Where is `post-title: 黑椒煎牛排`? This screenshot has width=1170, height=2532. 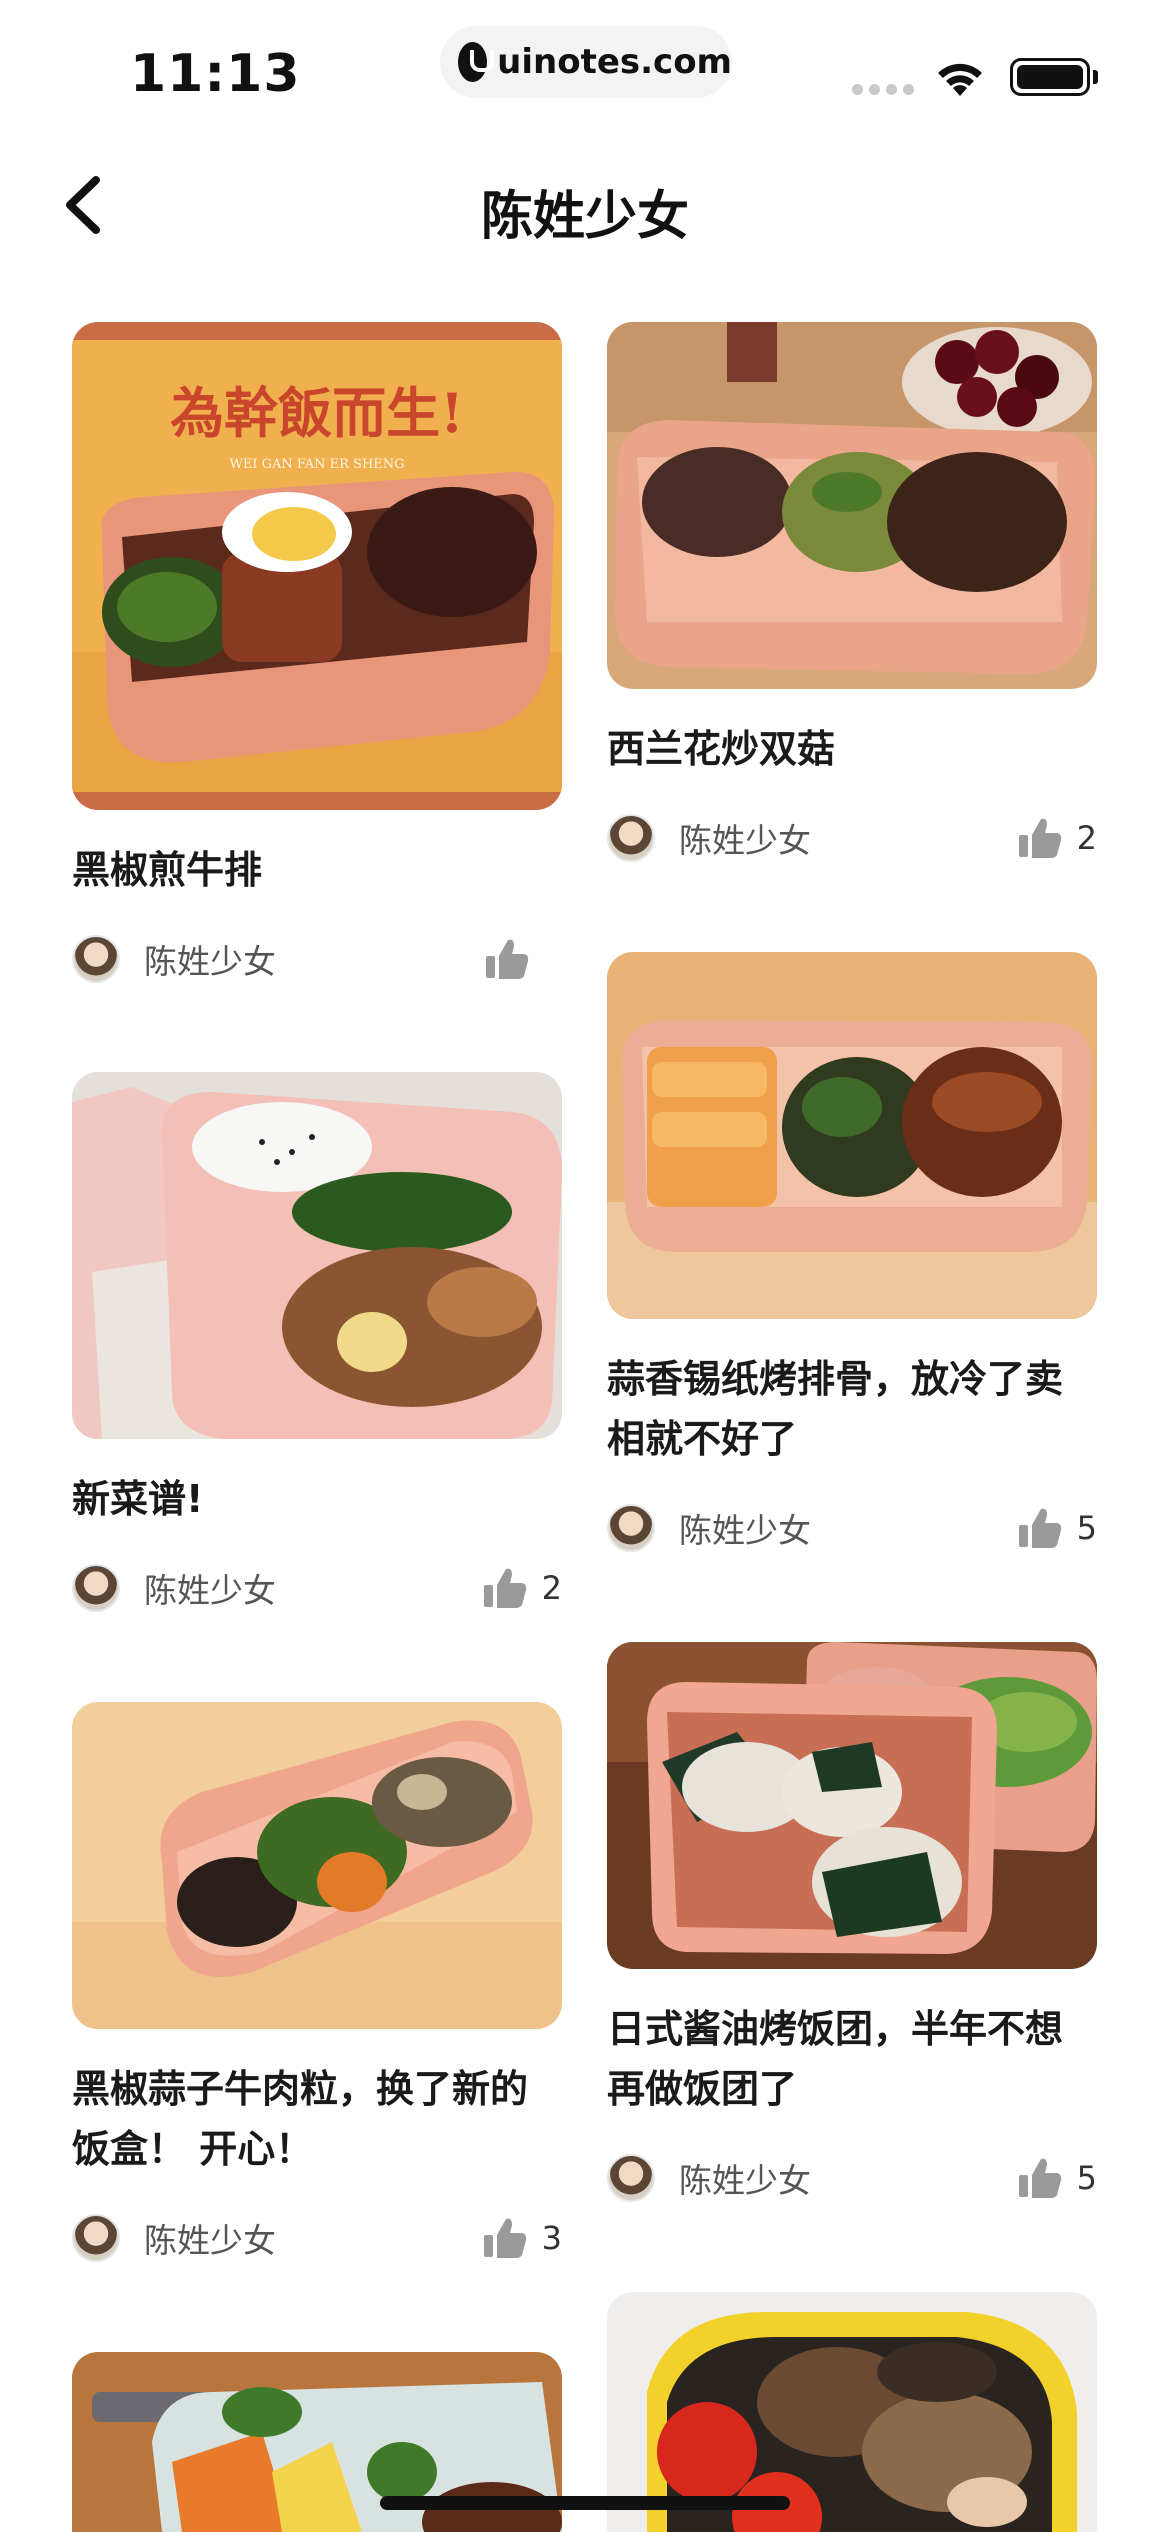 post-title: 黑椒煎牛排 is located at coordinates (167, 870).